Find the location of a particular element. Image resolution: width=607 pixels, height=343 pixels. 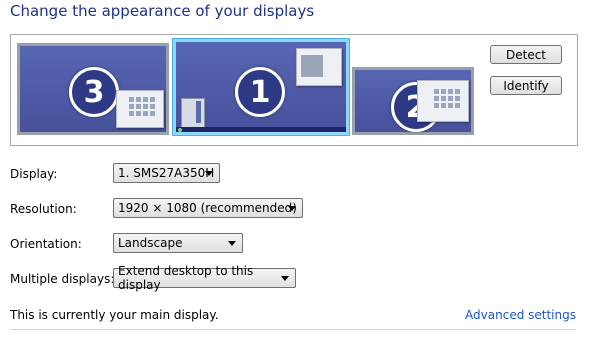

orientation-dropdown-value: Landscape is located at coordinates (150, 243).